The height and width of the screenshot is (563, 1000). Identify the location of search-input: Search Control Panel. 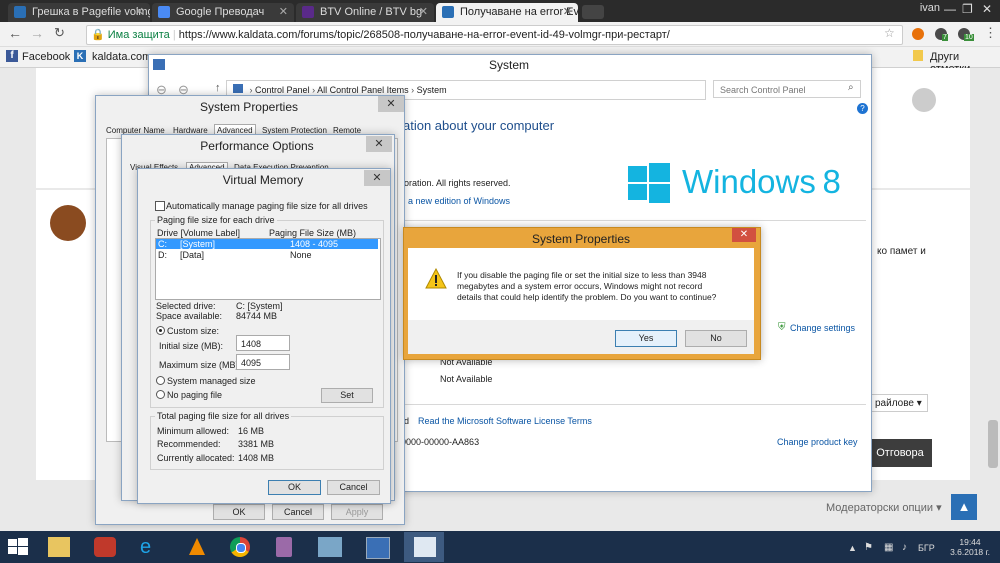
(787, 89).